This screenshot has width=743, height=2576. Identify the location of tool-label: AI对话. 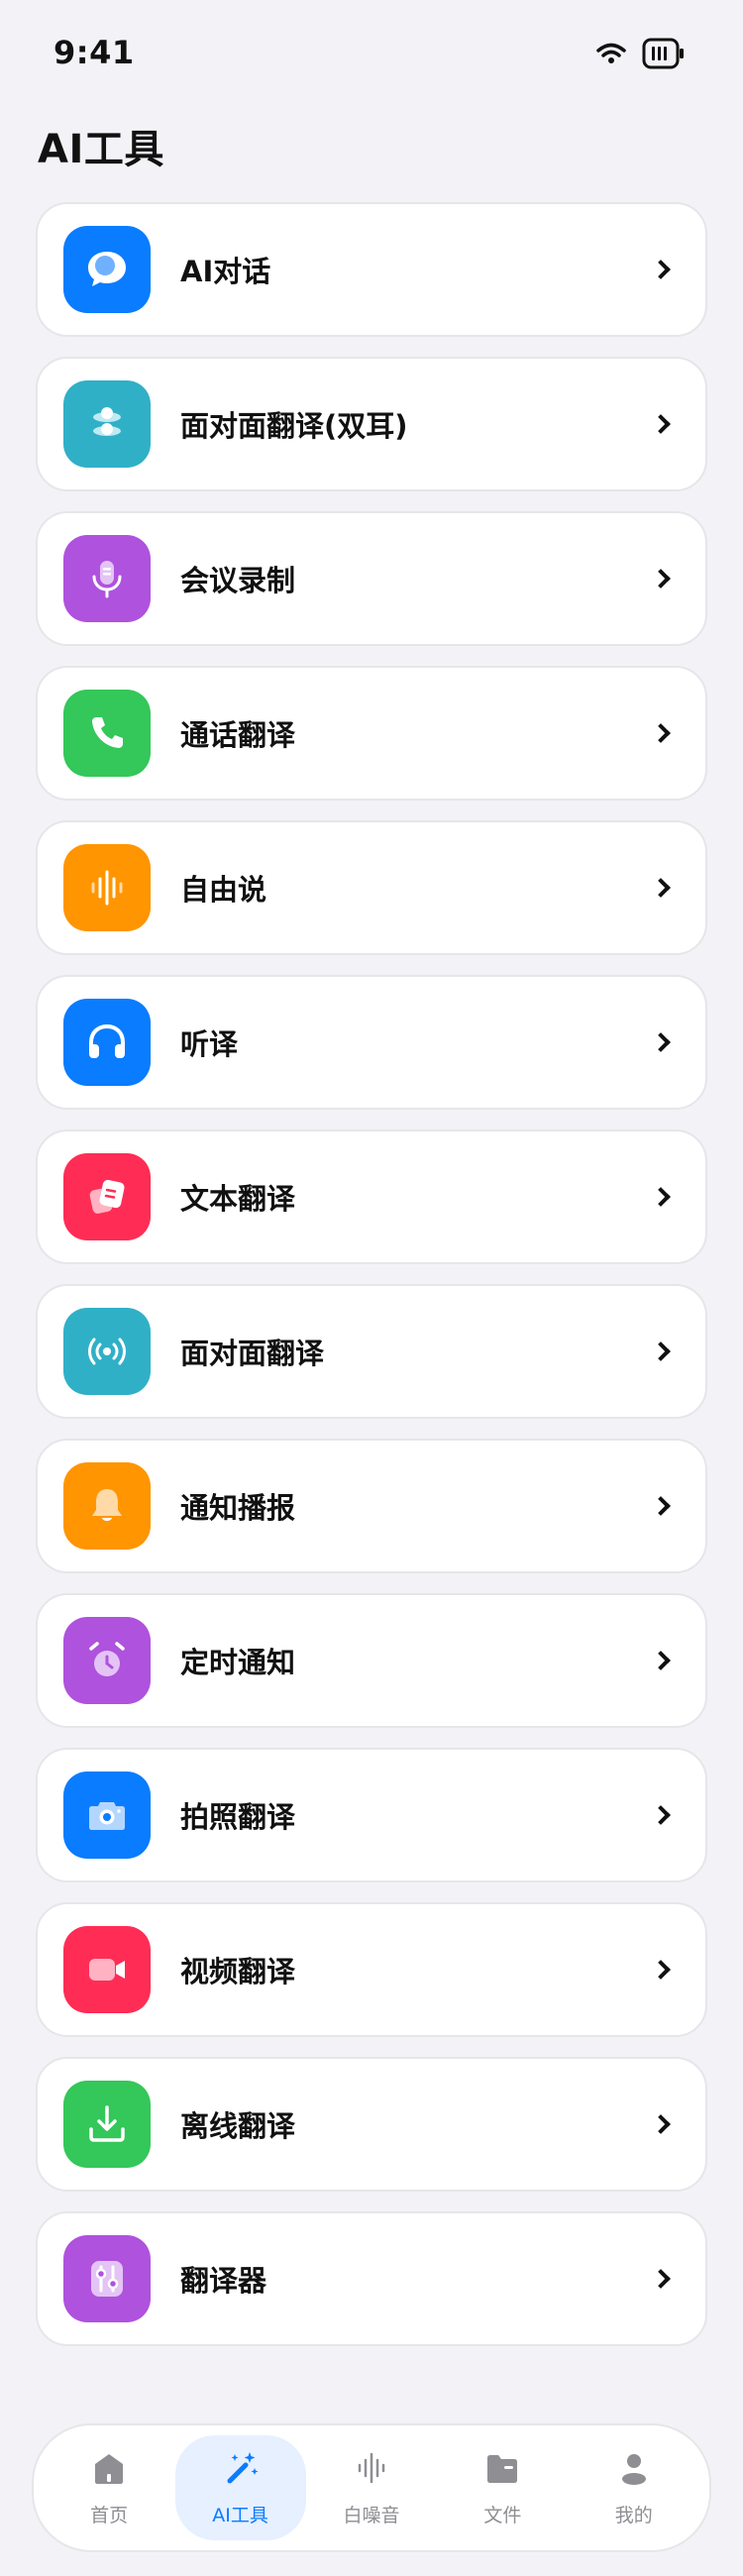
(226, 271).